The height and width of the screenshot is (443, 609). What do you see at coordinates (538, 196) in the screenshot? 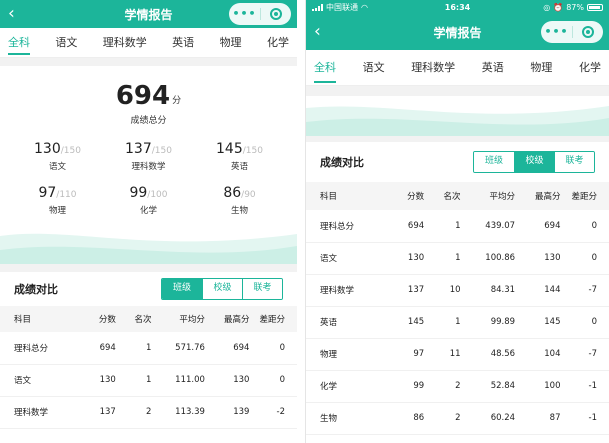
I see `column-header: 最高分` at bounding box center [538, 196].